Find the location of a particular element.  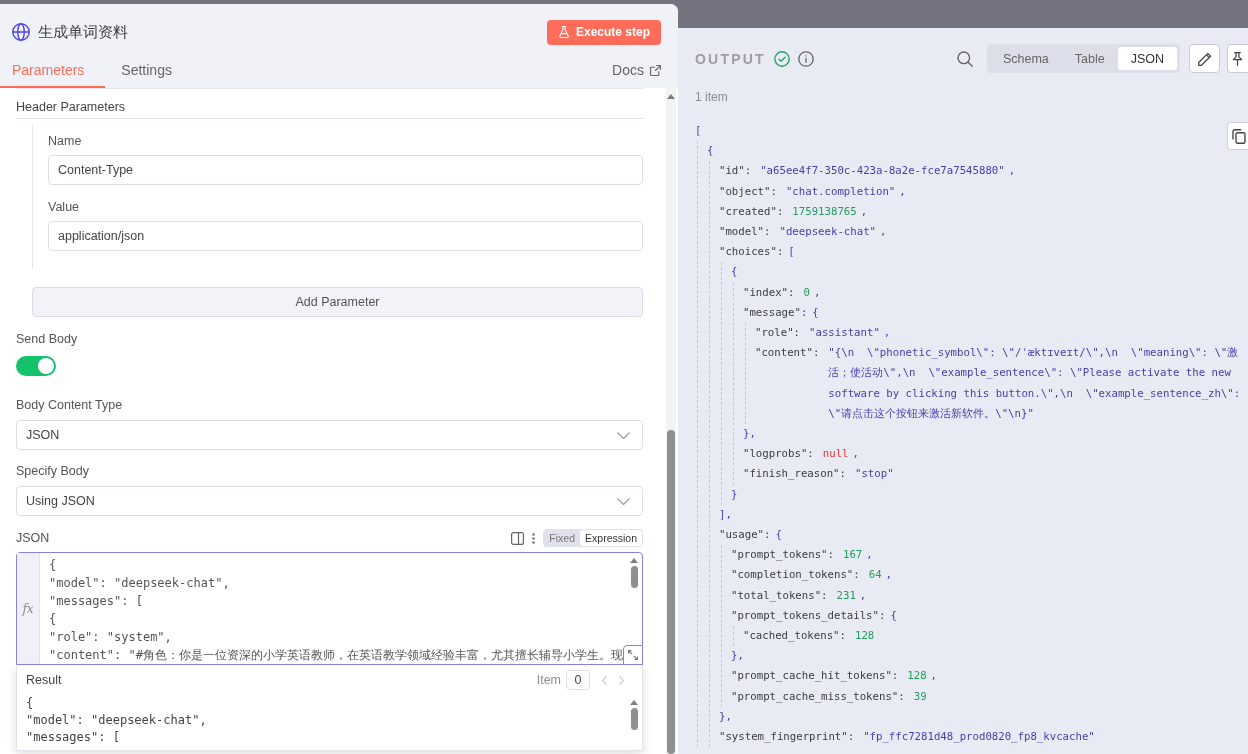

expand-button is located at coordinates (633, 655).